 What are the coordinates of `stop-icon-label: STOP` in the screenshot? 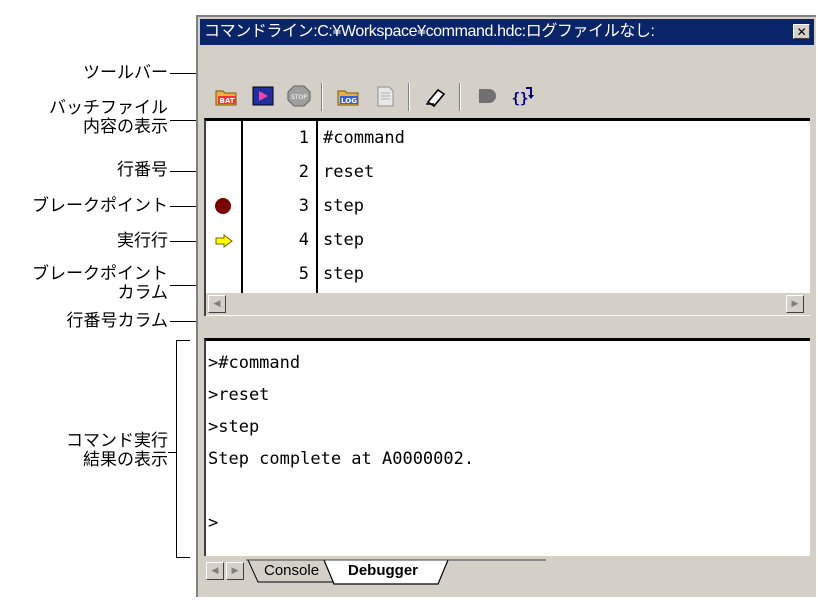 It's located at (299, 97).